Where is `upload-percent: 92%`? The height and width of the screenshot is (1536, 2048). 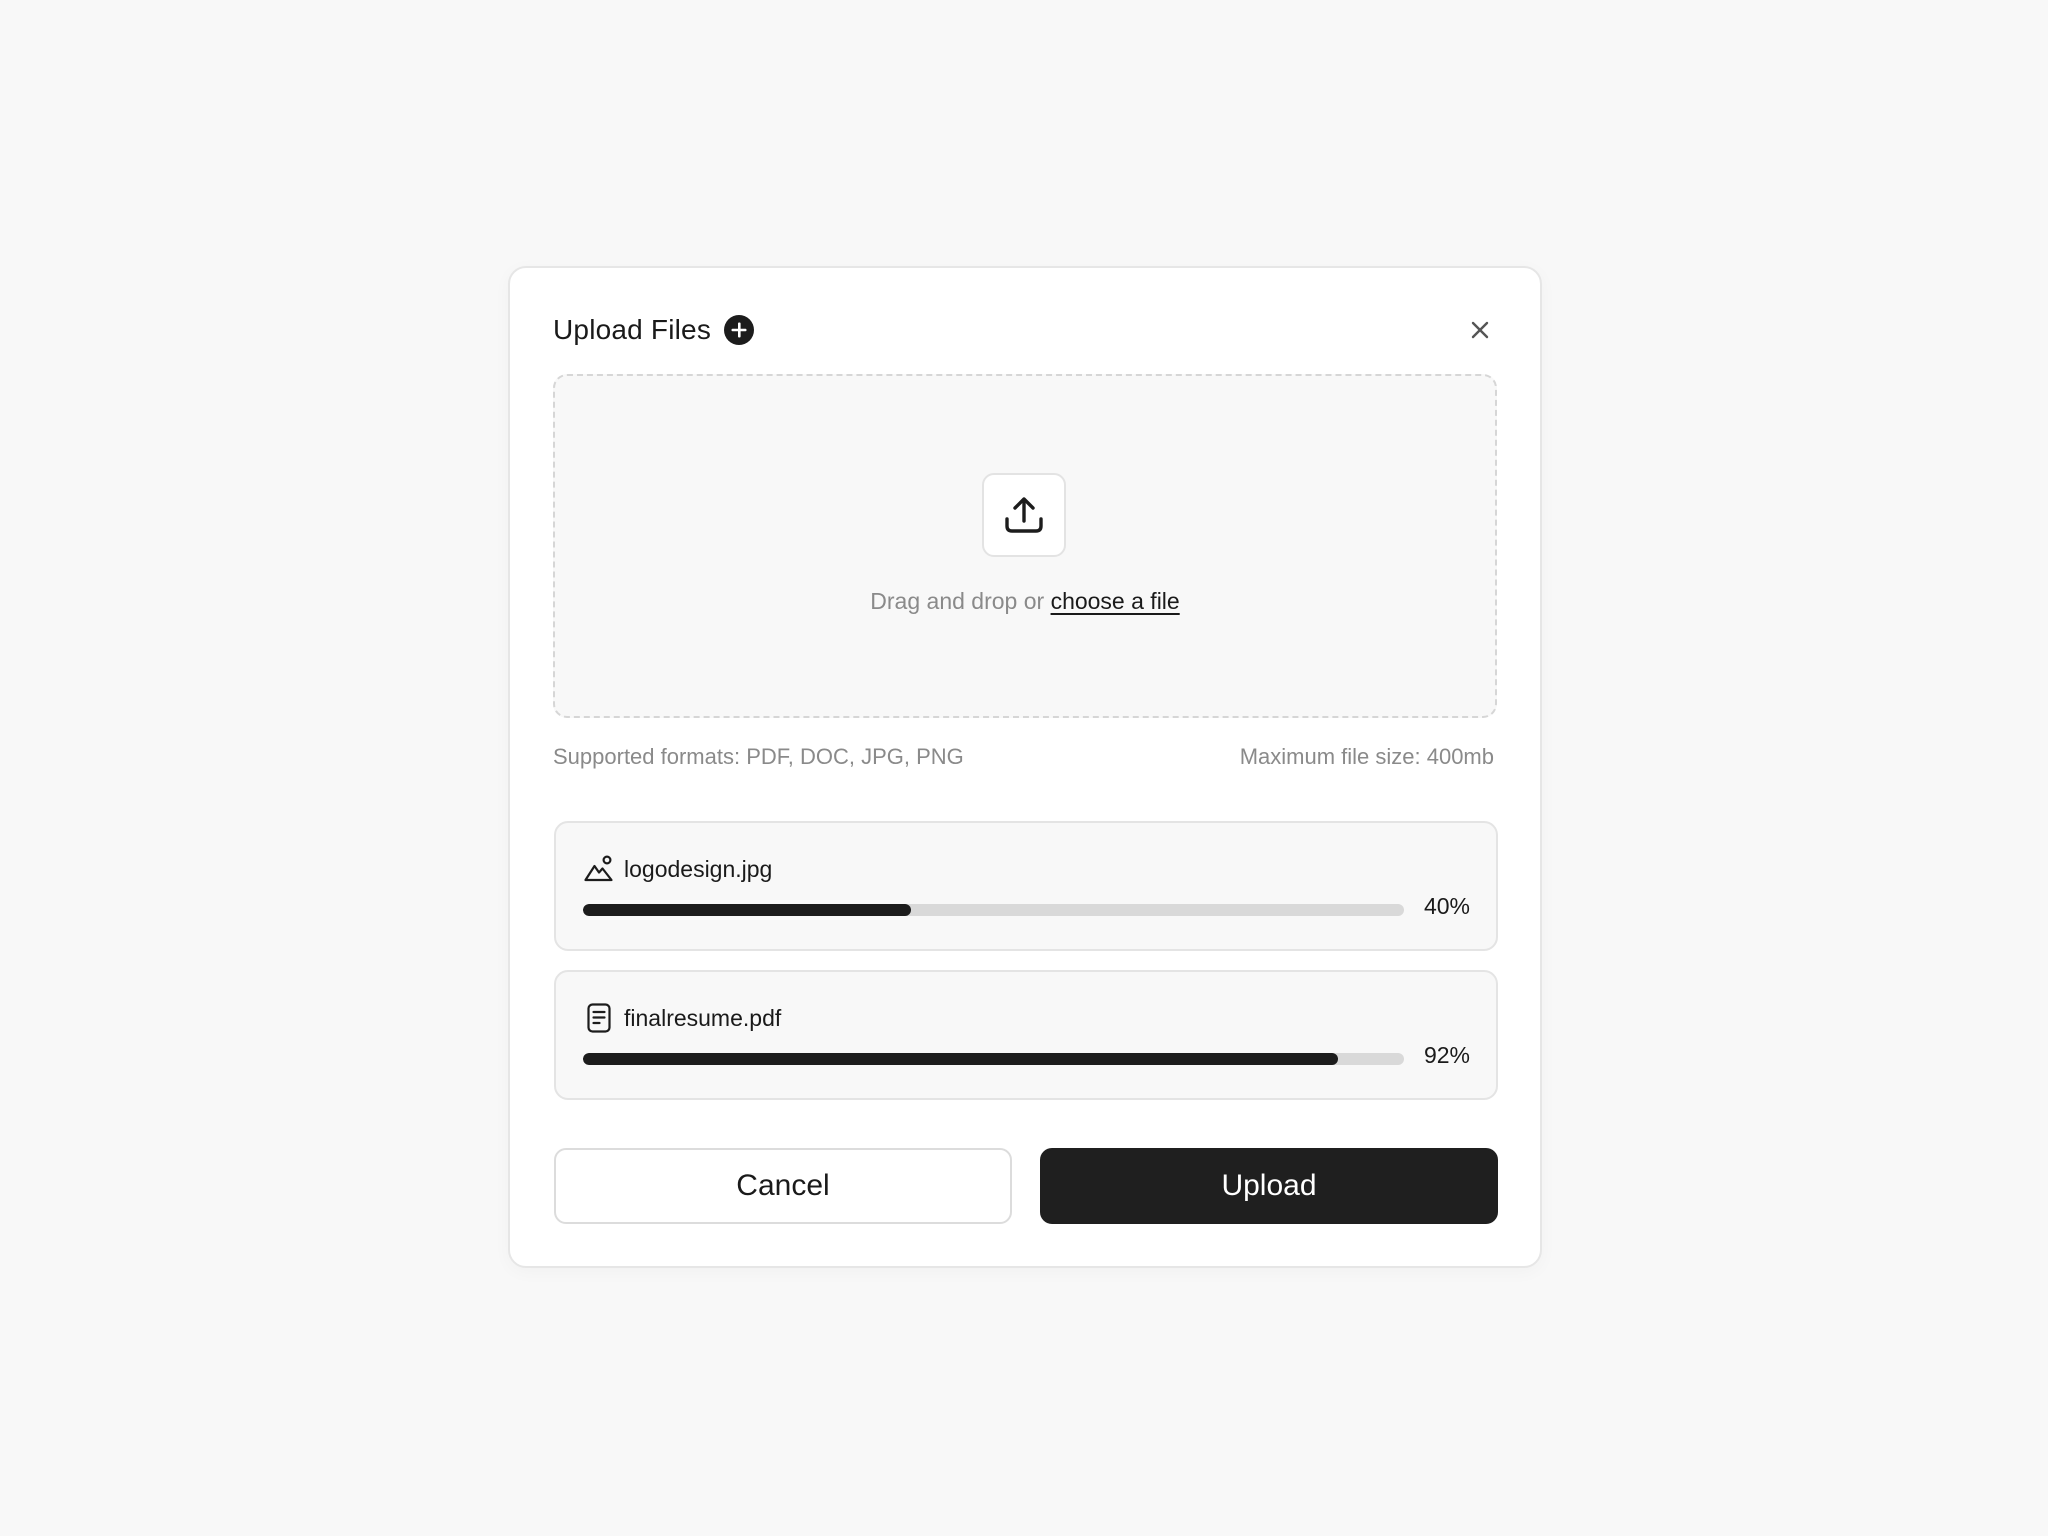 upload-percent: 92% is located at coordinates (1446, 1055).